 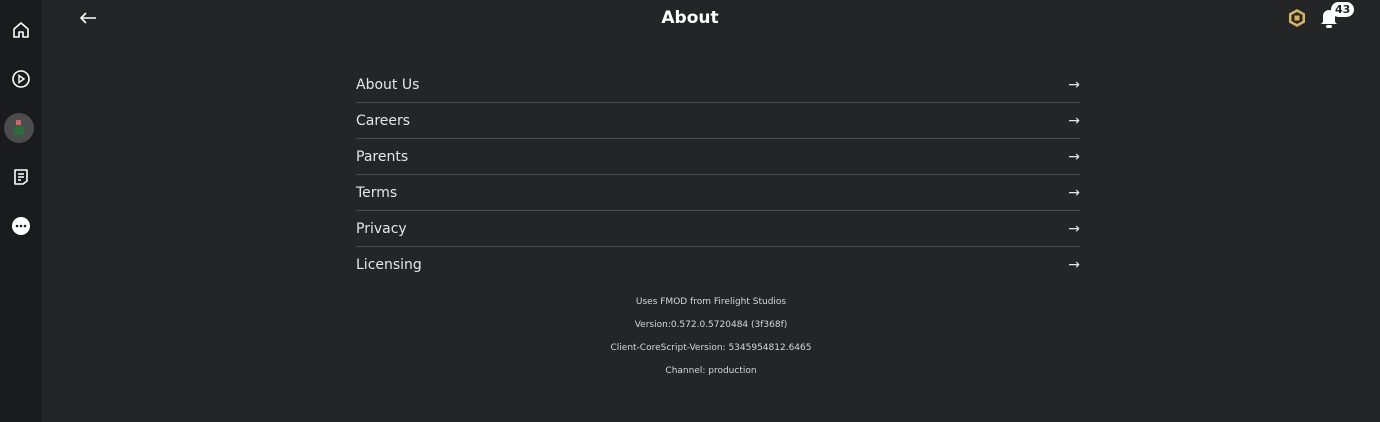 What do you see at coordinates (21, 226) in the screenshot?
I see `more-icon` at bounding box center [21, 226].